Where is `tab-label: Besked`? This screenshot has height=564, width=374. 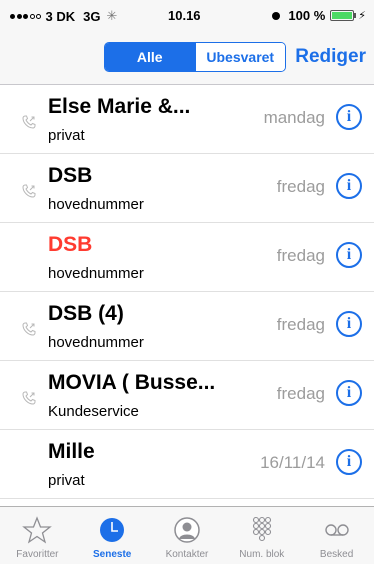 tab-label: Besked is located at coordinates (336, 554).